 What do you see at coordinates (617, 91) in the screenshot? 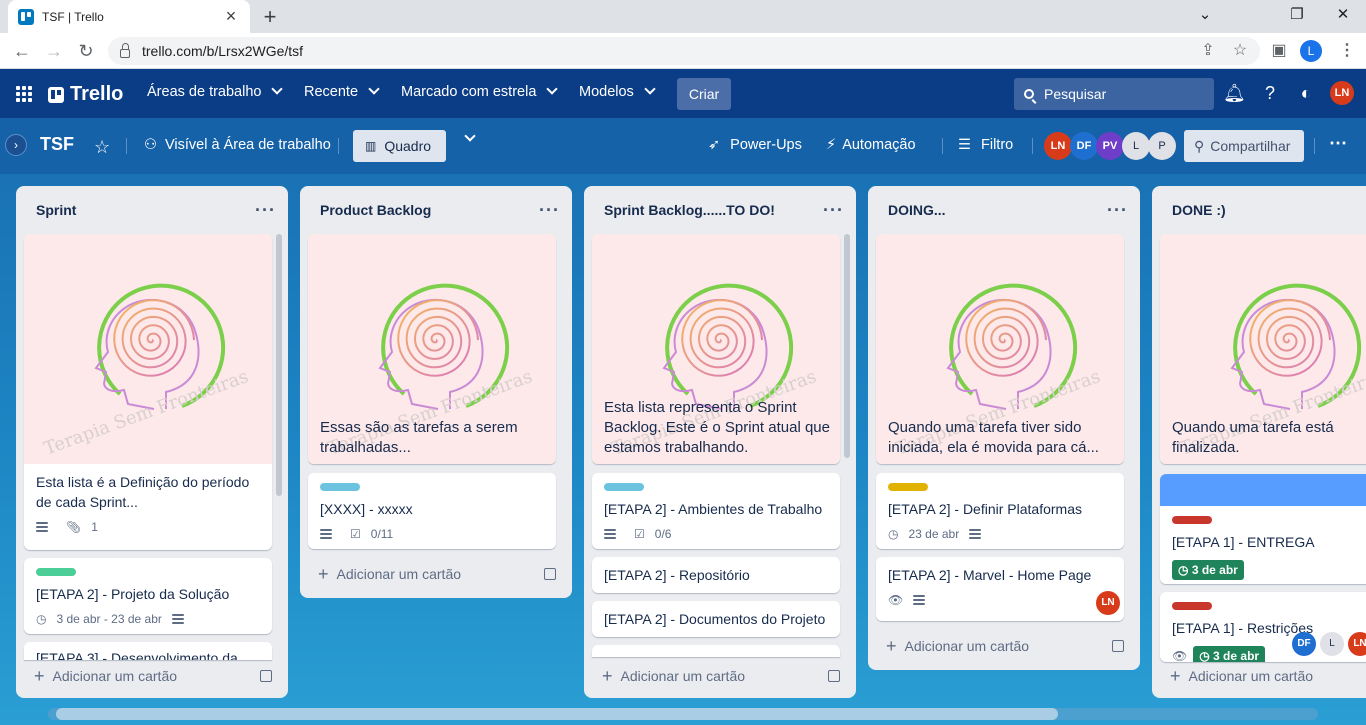
I see `nav-templates: Modelos` at bounding box center [617, 91].